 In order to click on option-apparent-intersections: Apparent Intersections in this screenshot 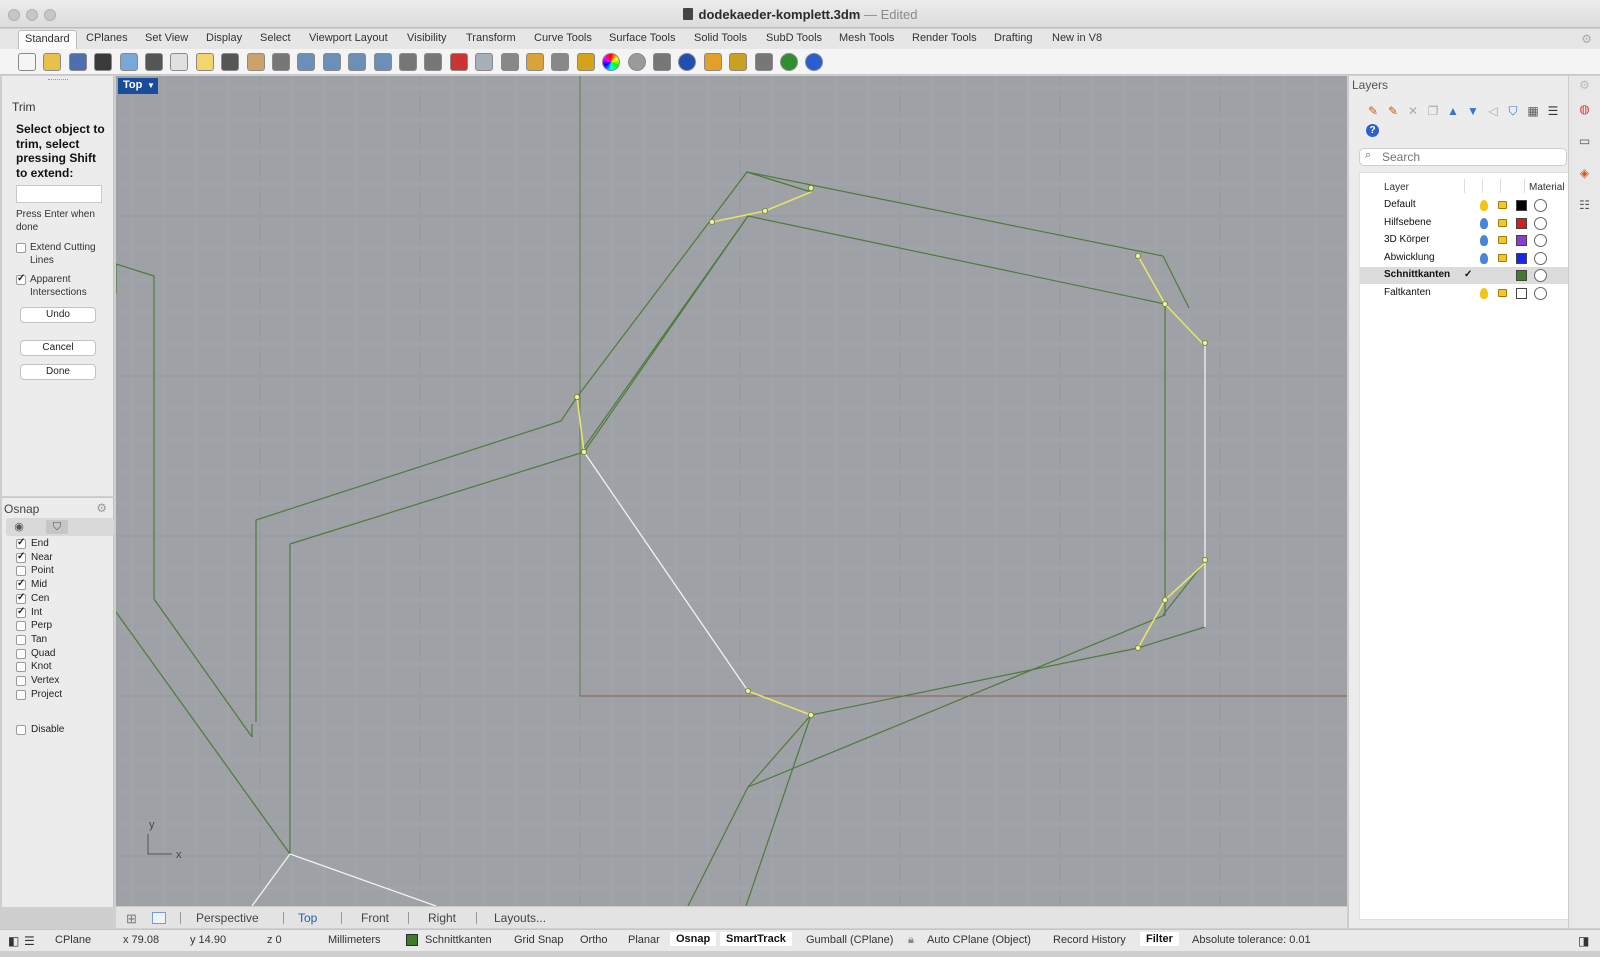, I will do `click(64, 286)`.